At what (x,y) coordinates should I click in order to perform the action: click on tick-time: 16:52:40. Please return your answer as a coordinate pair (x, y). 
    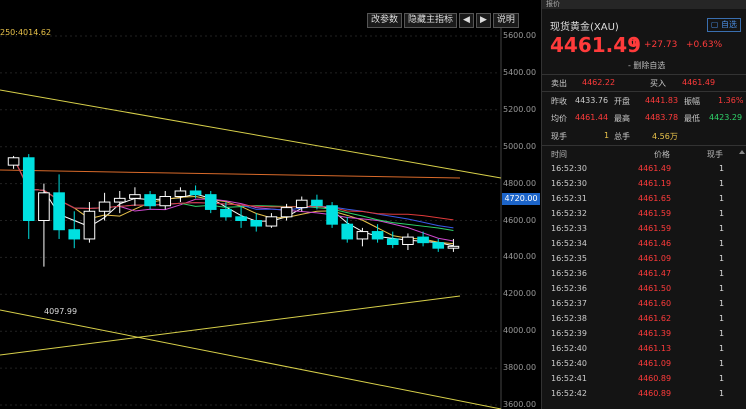
    Looking at the image, I should click on (569, 363).